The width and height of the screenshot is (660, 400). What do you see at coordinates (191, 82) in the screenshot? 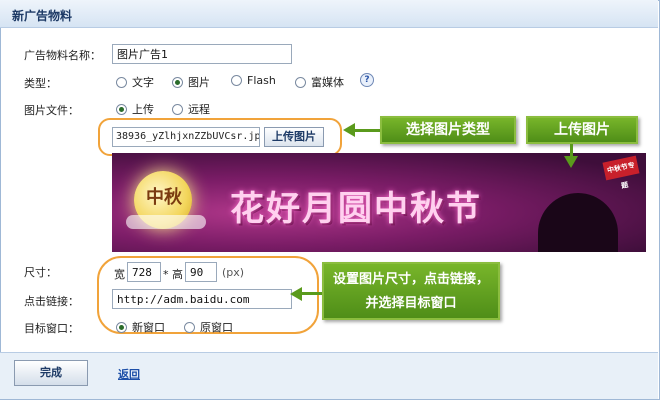
I see `type-option-image: 图片` at bounding box center [191, 82].